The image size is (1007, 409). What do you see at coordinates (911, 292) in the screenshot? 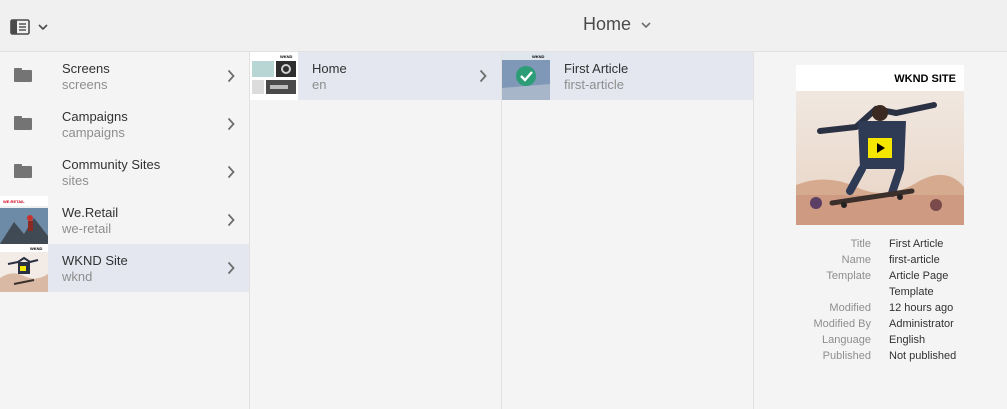
I see `meta-value: Template` at bounding box center [911, 292].